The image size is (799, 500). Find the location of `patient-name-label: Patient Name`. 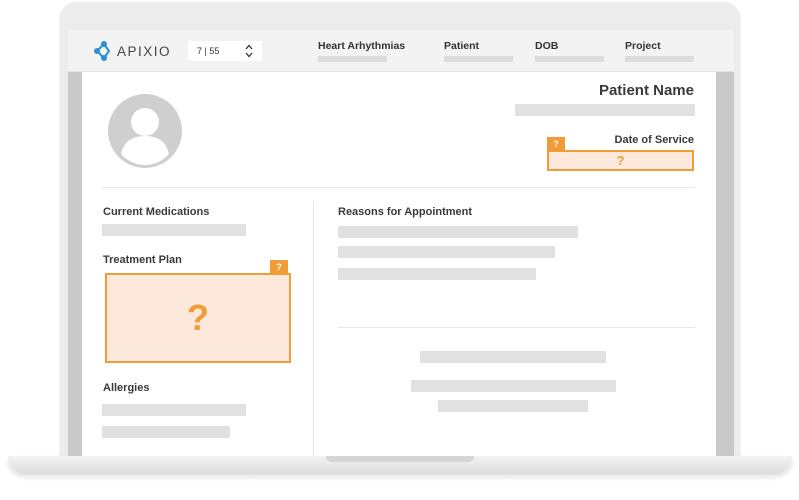

patient-name-label: Patient Name is located at coordinates (646, 90).